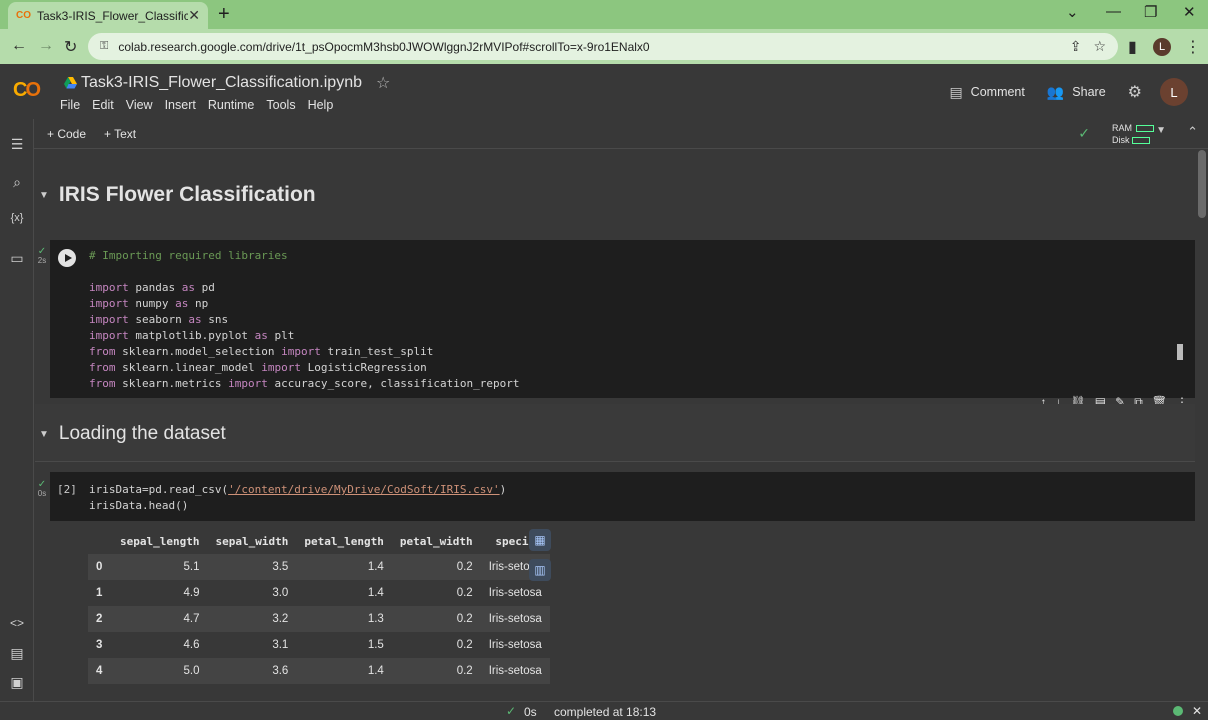 The width and height of the screenshot is (1208, 720). I want to click on variables-icon: {x}, so click(17, 218).